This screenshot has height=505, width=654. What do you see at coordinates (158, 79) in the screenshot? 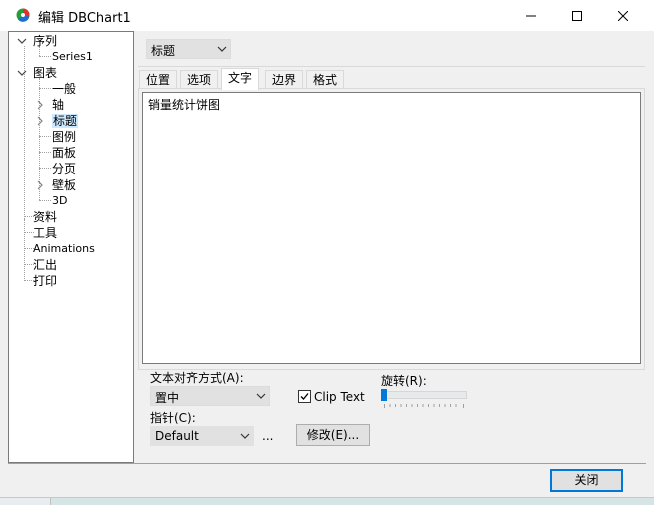
I see `tab-position: 位置` at bounding box center [158, 79].